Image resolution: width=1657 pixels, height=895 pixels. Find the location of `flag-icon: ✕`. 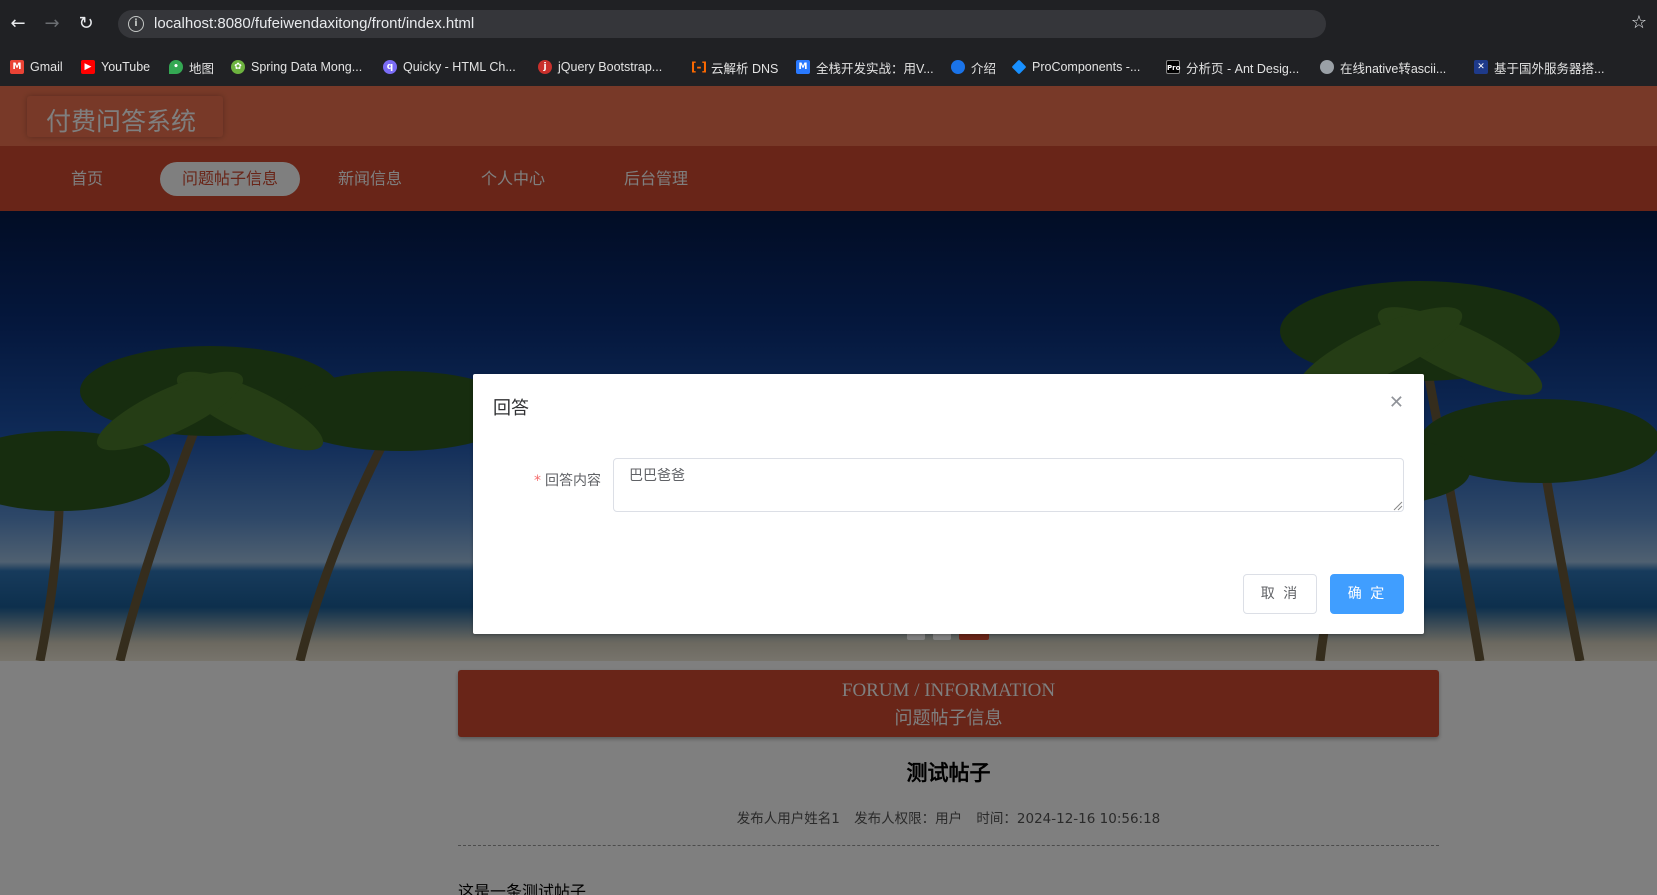

flag-icon: ✕ is located at coordinates (1481, 67).